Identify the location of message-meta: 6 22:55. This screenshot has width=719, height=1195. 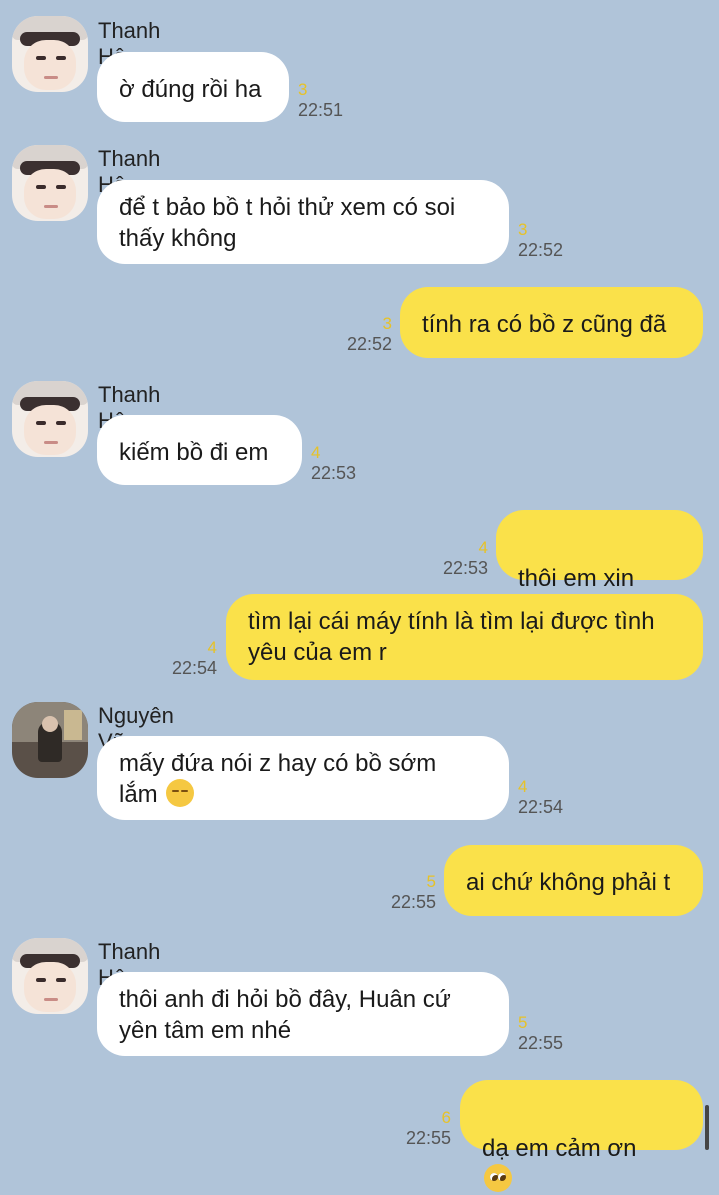
(418, 1128).